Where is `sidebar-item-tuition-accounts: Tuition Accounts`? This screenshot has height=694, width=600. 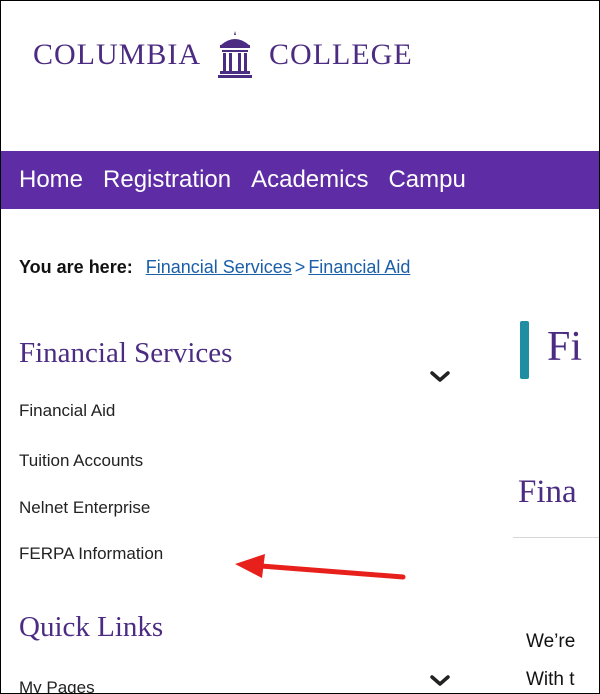 sidebar-item-tuition-accounts: Tuition Accounts is located at coordinates (81, 461).